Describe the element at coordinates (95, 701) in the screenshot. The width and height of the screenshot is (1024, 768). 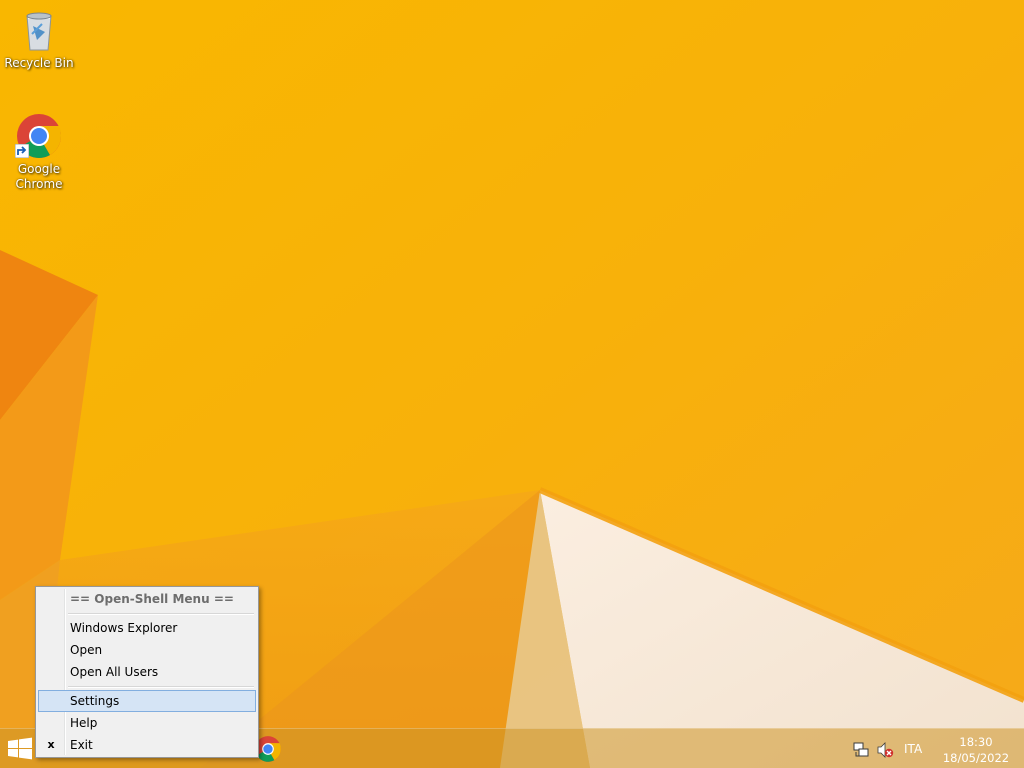
I see `menu-item-label: Settings` at that location.